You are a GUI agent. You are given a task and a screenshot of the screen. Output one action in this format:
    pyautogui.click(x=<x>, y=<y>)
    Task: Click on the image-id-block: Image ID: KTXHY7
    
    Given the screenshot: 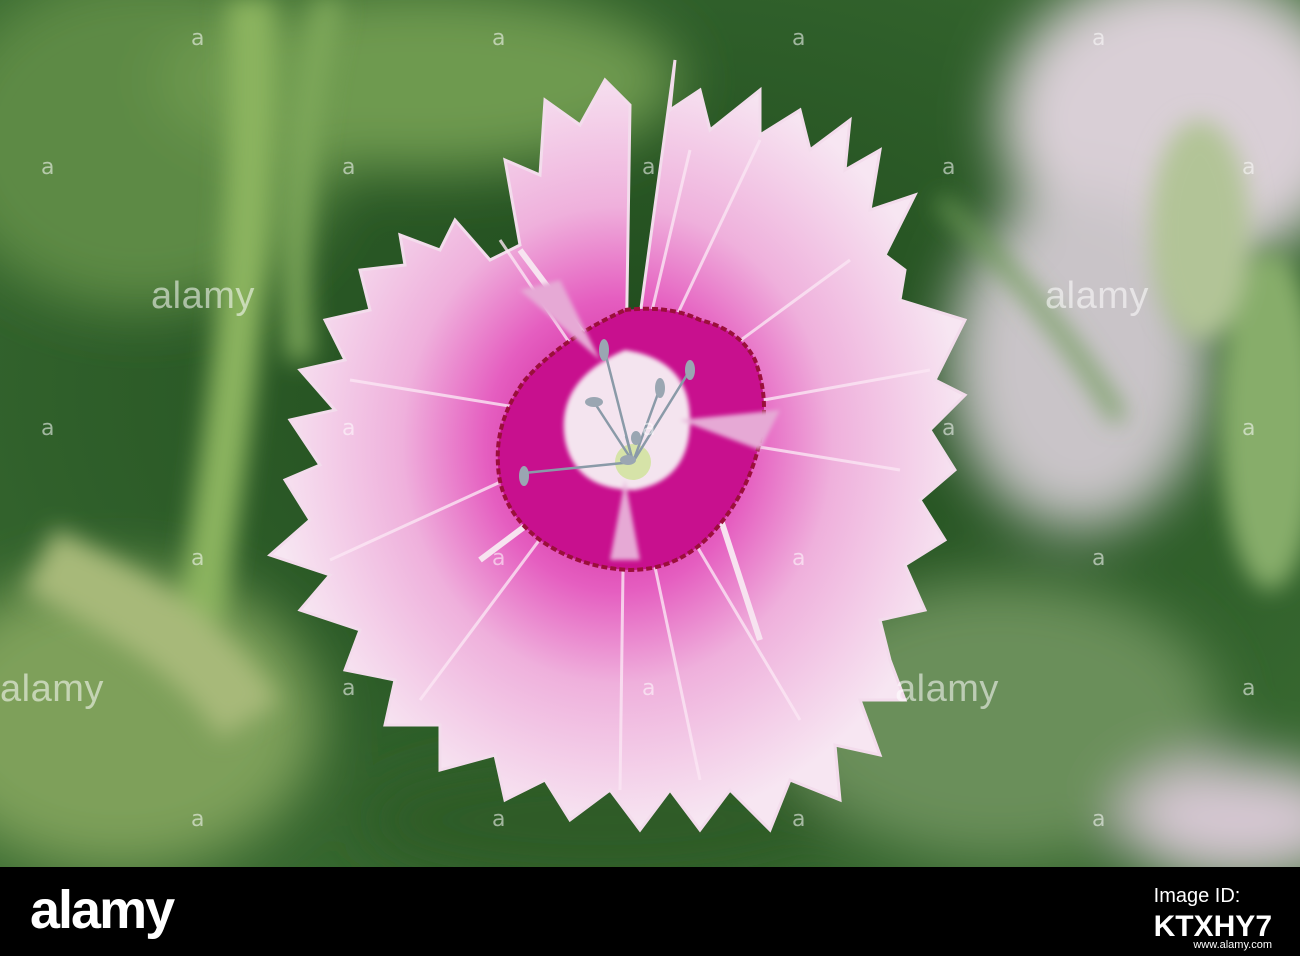 What is the action you would take?
    pyautogui.click(x=1213, y=914)
    